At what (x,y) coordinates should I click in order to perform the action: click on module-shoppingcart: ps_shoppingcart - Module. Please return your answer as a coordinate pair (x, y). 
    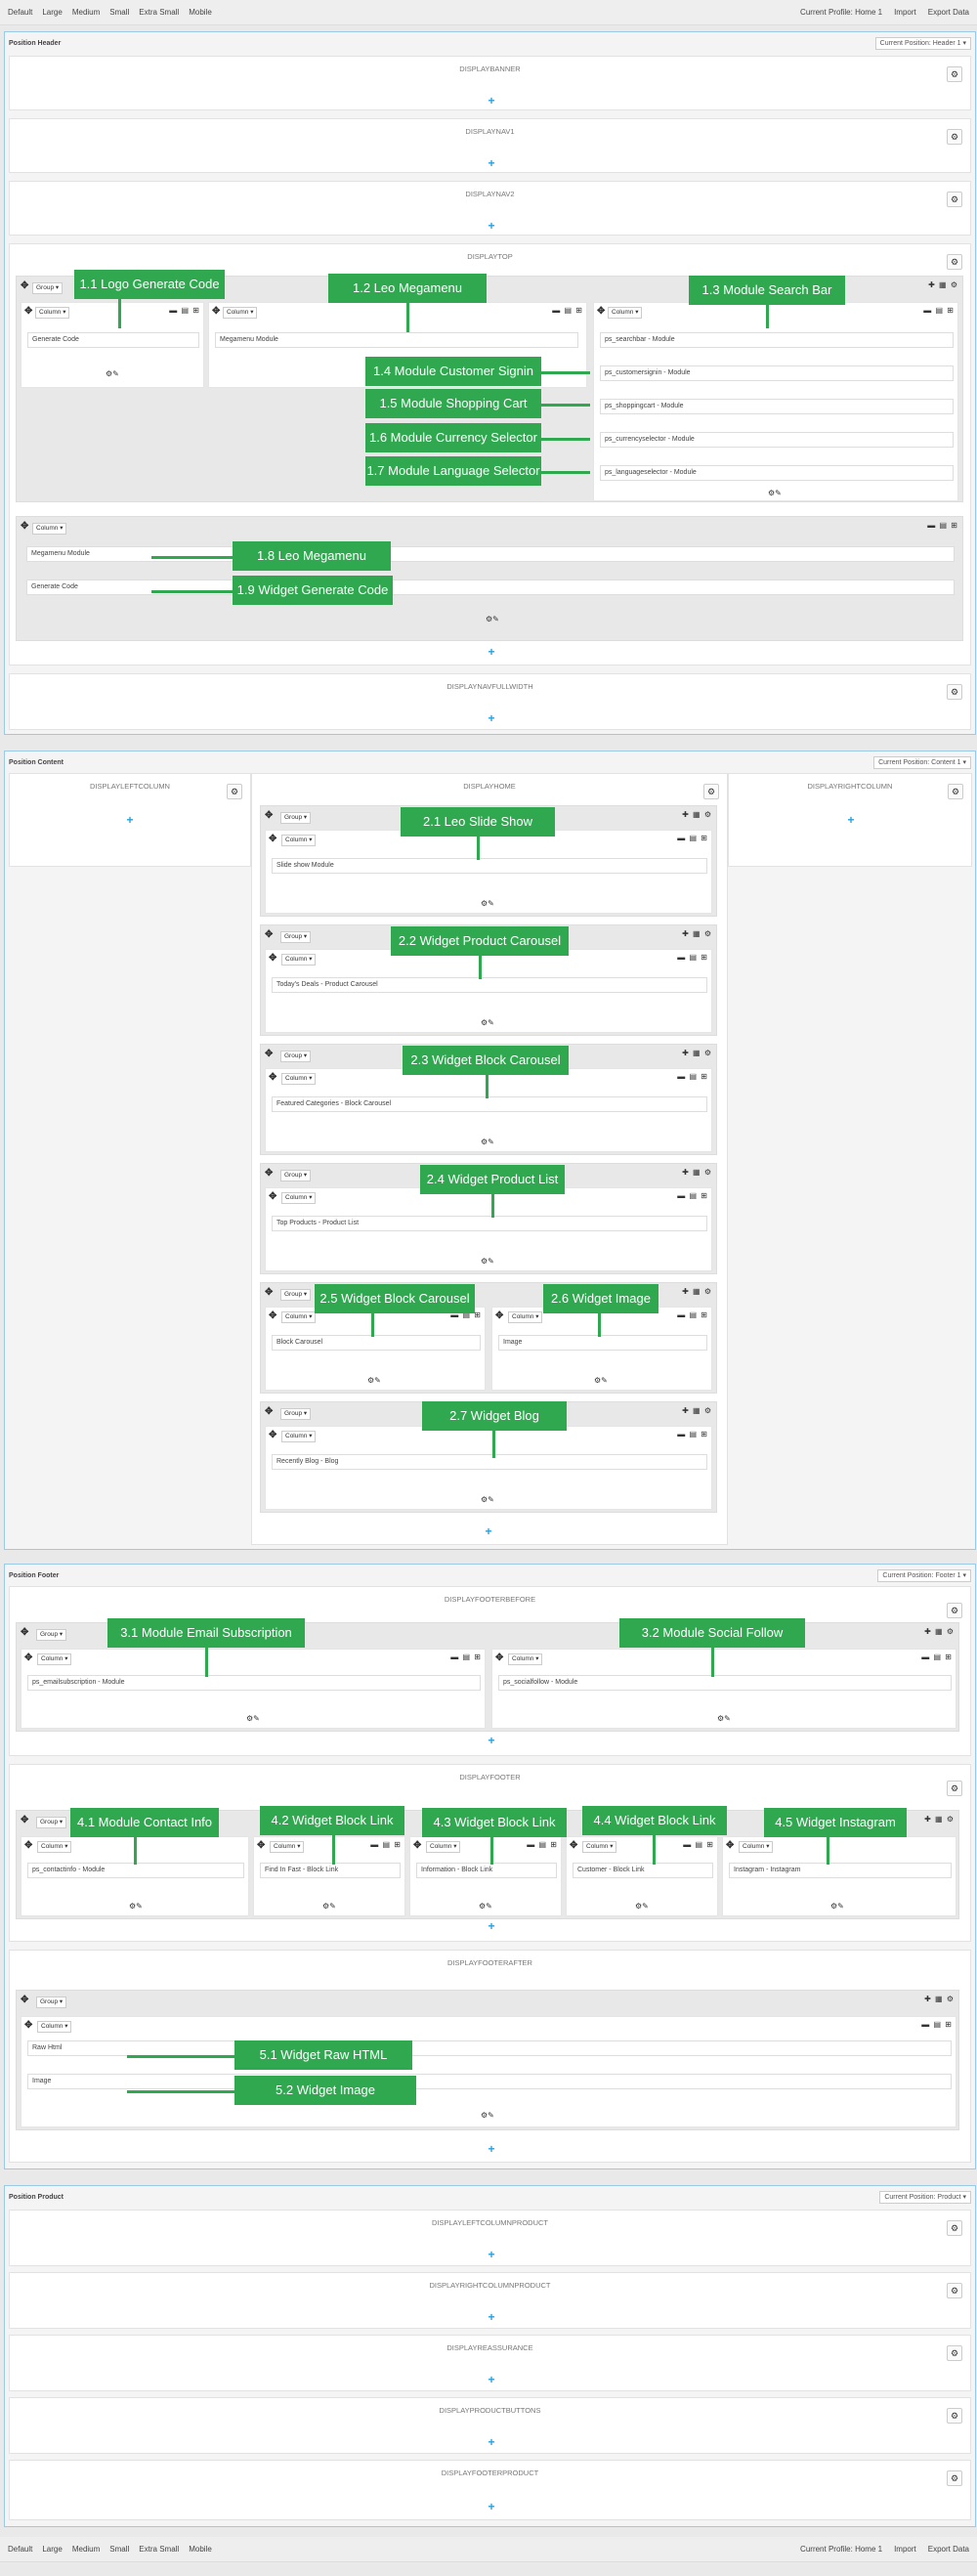
    Looking at the image, I should click on (777, 406).